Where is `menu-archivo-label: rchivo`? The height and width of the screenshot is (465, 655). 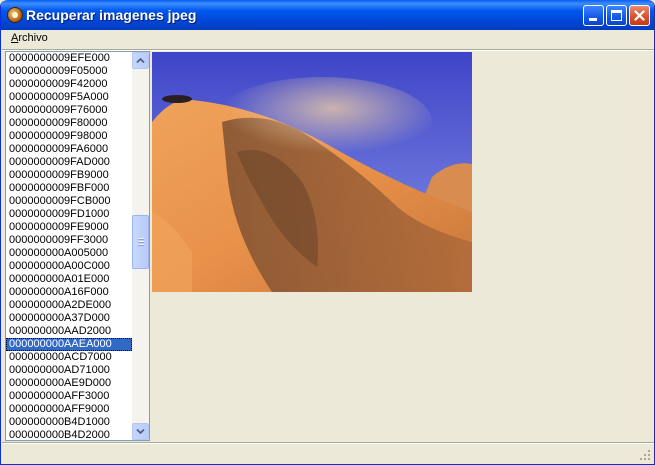 menu-archivo-label: rchivo is located at coordinates (33, 38).